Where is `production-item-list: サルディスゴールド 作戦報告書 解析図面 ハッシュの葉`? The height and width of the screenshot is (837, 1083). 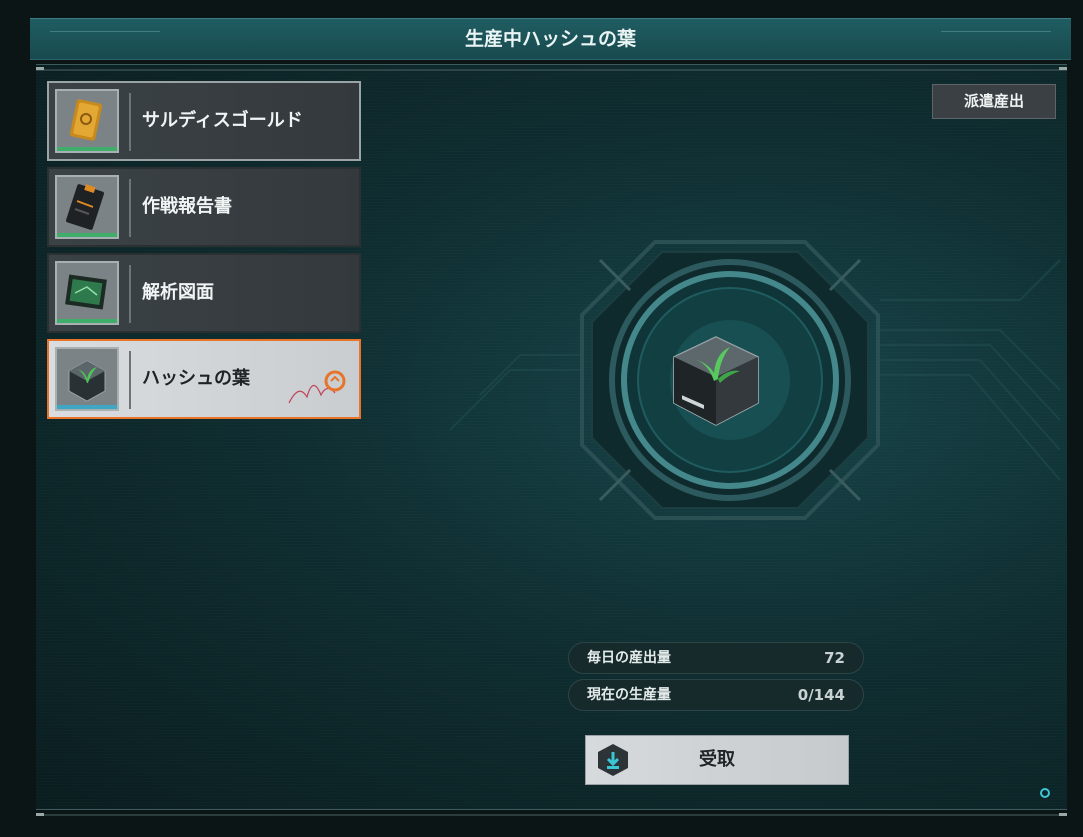
production-item-list: サルディスゴールド 作戦報告書 解析図面 ハッシュの葉 is located at coordinates (207, 253).